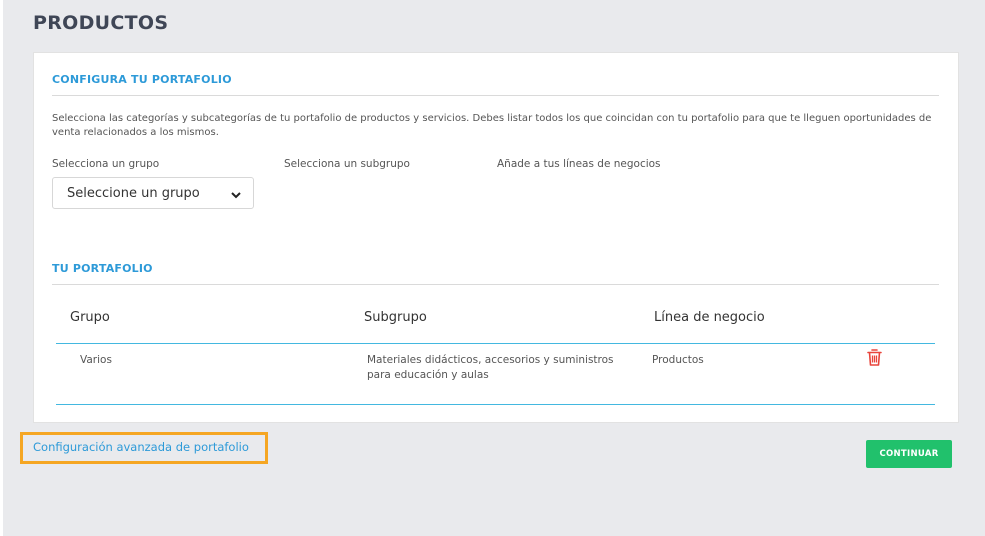 The image size is (985, 536). What do you see at coordinates (495, 284) in the screenshot?
I see `portfolio-divider` at bounding box center [495, 284].